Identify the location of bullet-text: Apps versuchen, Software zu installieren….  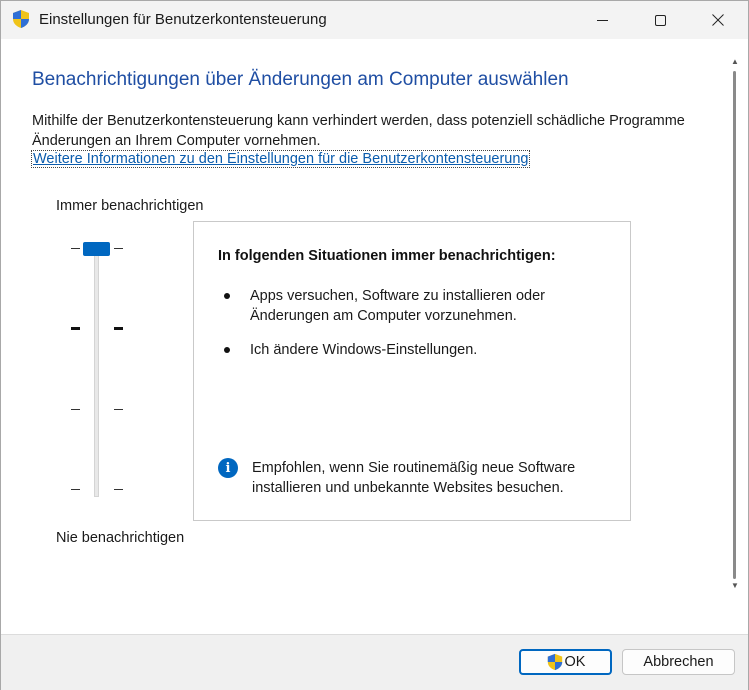
(397, 306).